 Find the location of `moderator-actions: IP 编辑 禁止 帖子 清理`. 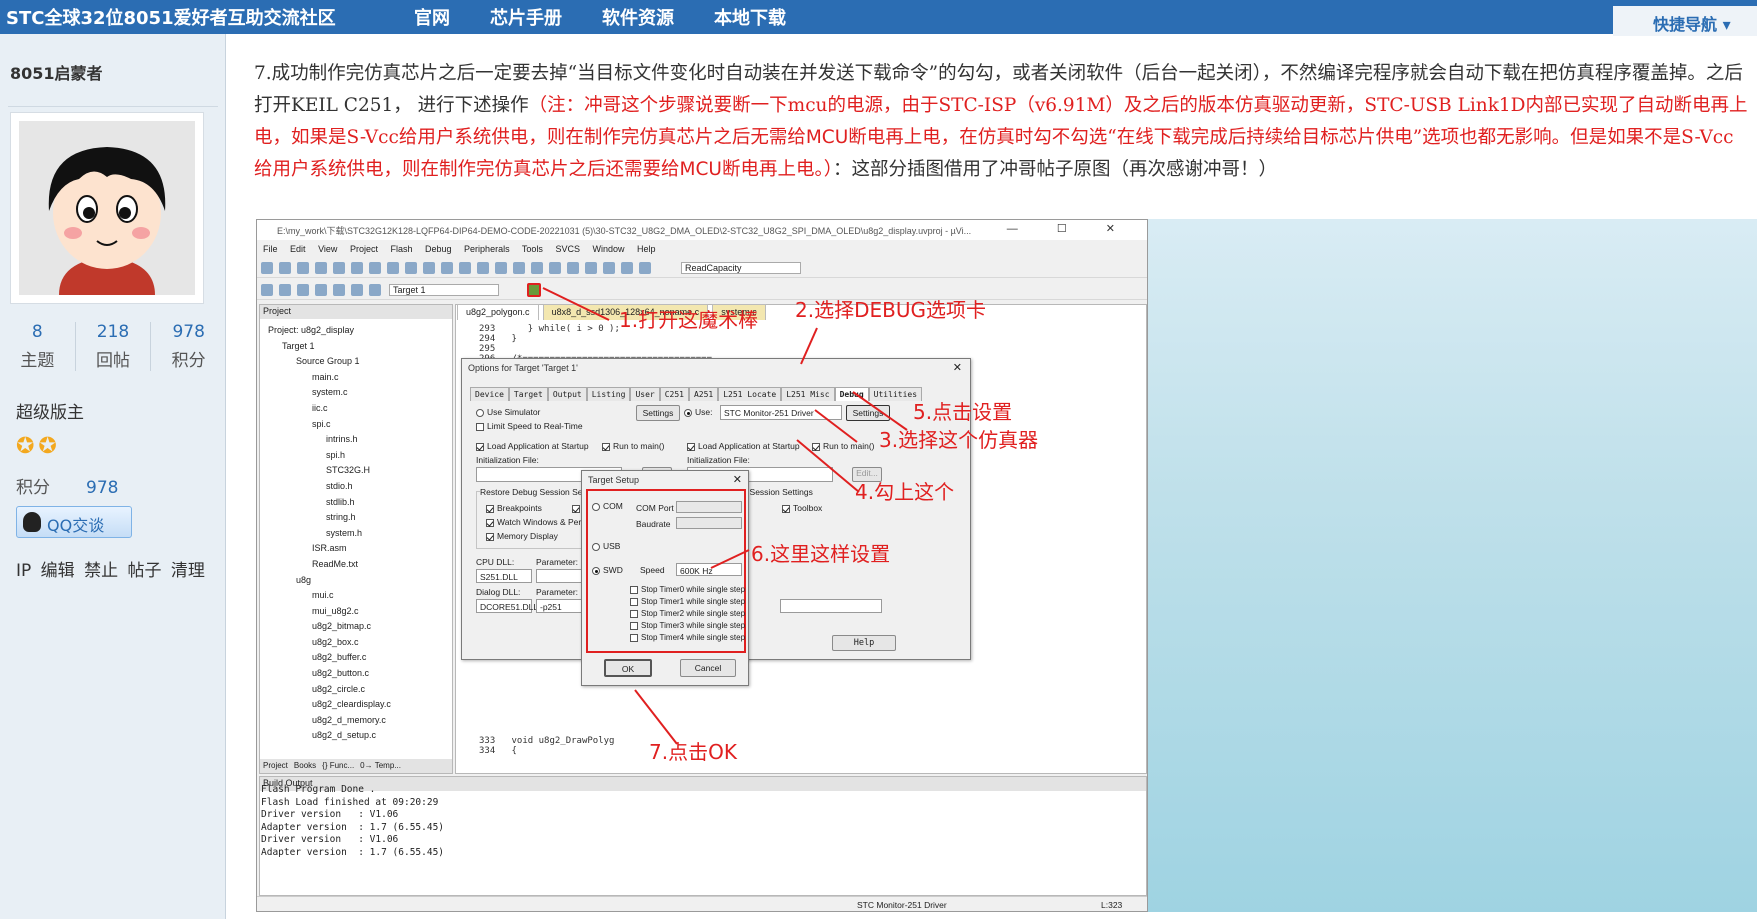

moderator-actions: IP 编辑 禁止 帖子 清理 is located at coordinates (110, 568).